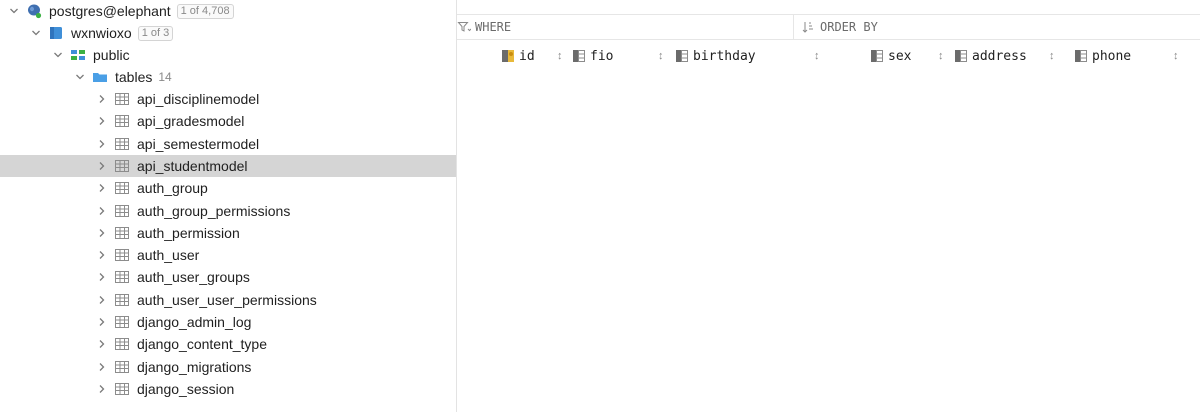 The height and width of the screenshot is (412, 1200). I want to click on table-label: api_semestermodel, so click(198, 143).